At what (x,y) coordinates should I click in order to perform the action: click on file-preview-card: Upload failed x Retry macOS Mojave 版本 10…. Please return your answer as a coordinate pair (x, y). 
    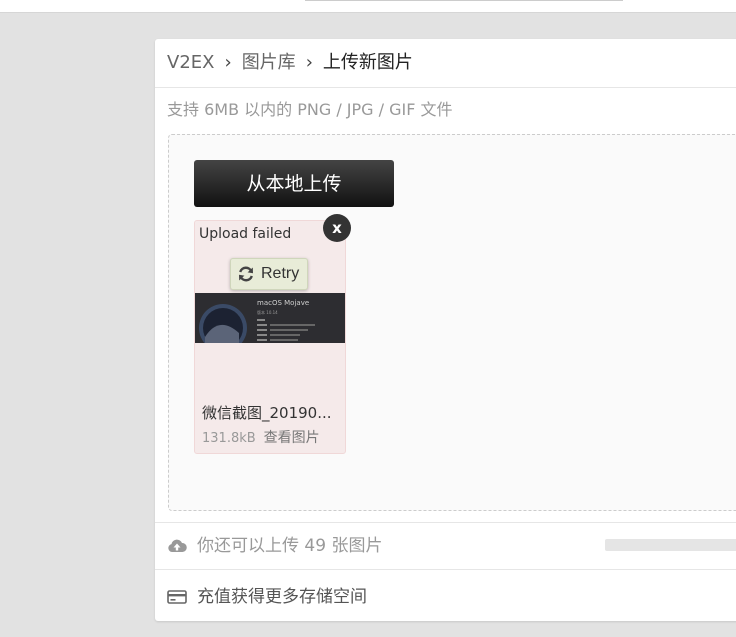
    Looking at the image, I should click on (272, 334).